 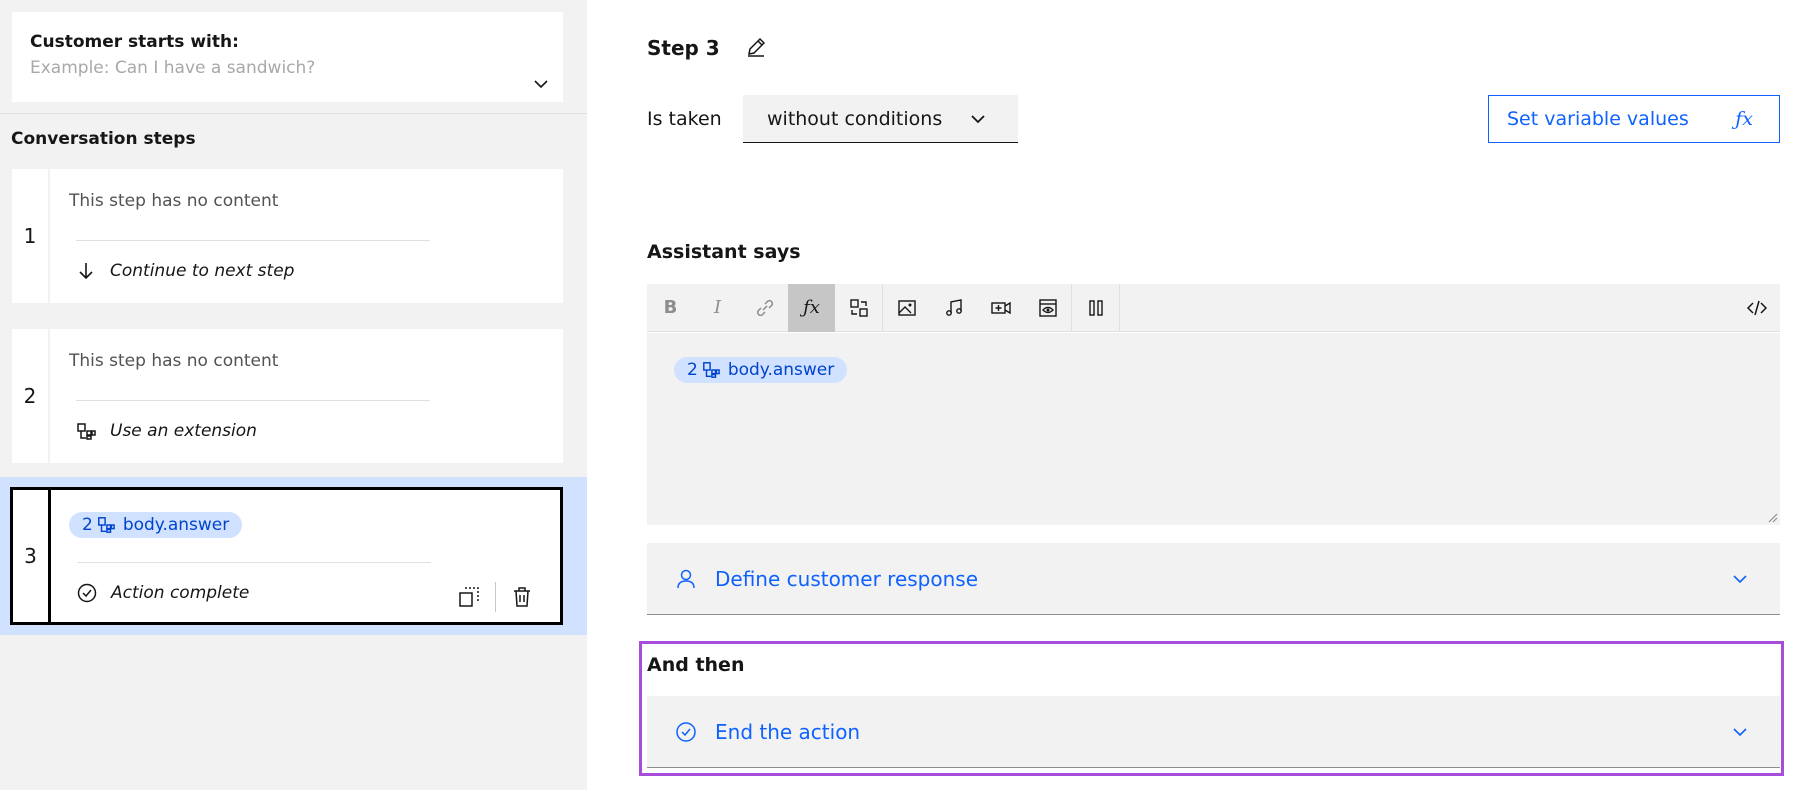 I want to click on condition-dropdown: without conditions, so click(x=880, y=119).